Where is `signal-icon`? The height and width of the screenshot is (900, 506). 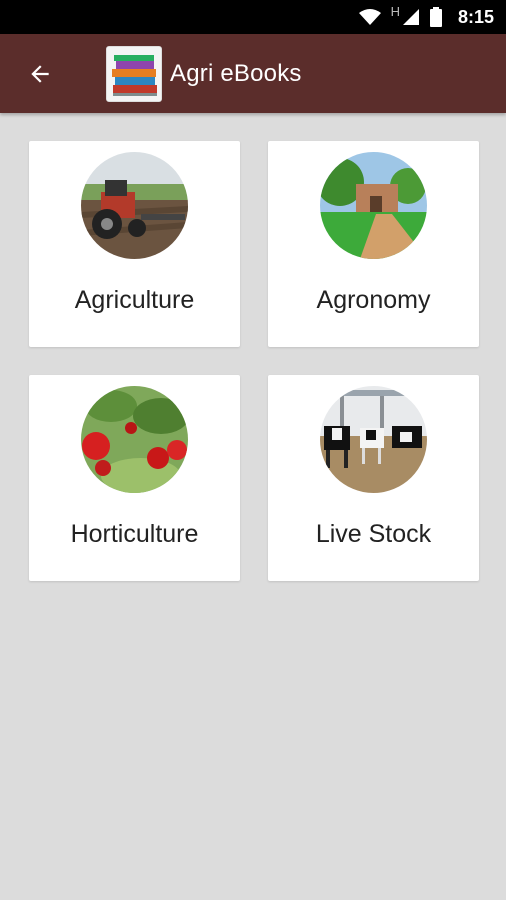
signal-icon is located at coordinates (410, 17).